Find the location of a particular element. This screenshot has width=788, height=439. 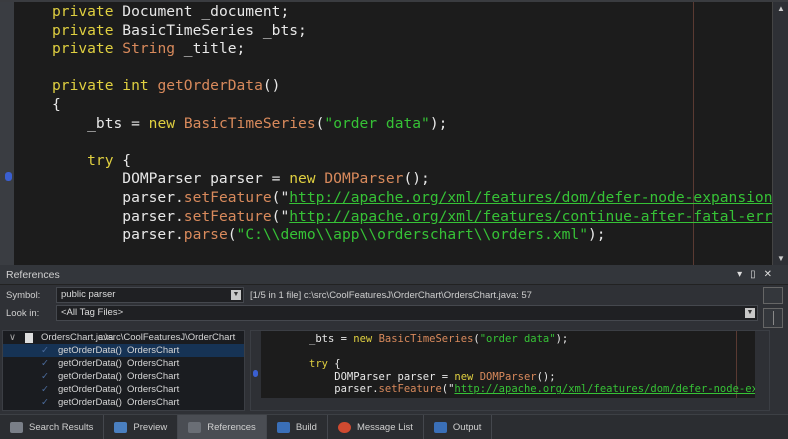

code-token: String is located at coordinates (148, 48).